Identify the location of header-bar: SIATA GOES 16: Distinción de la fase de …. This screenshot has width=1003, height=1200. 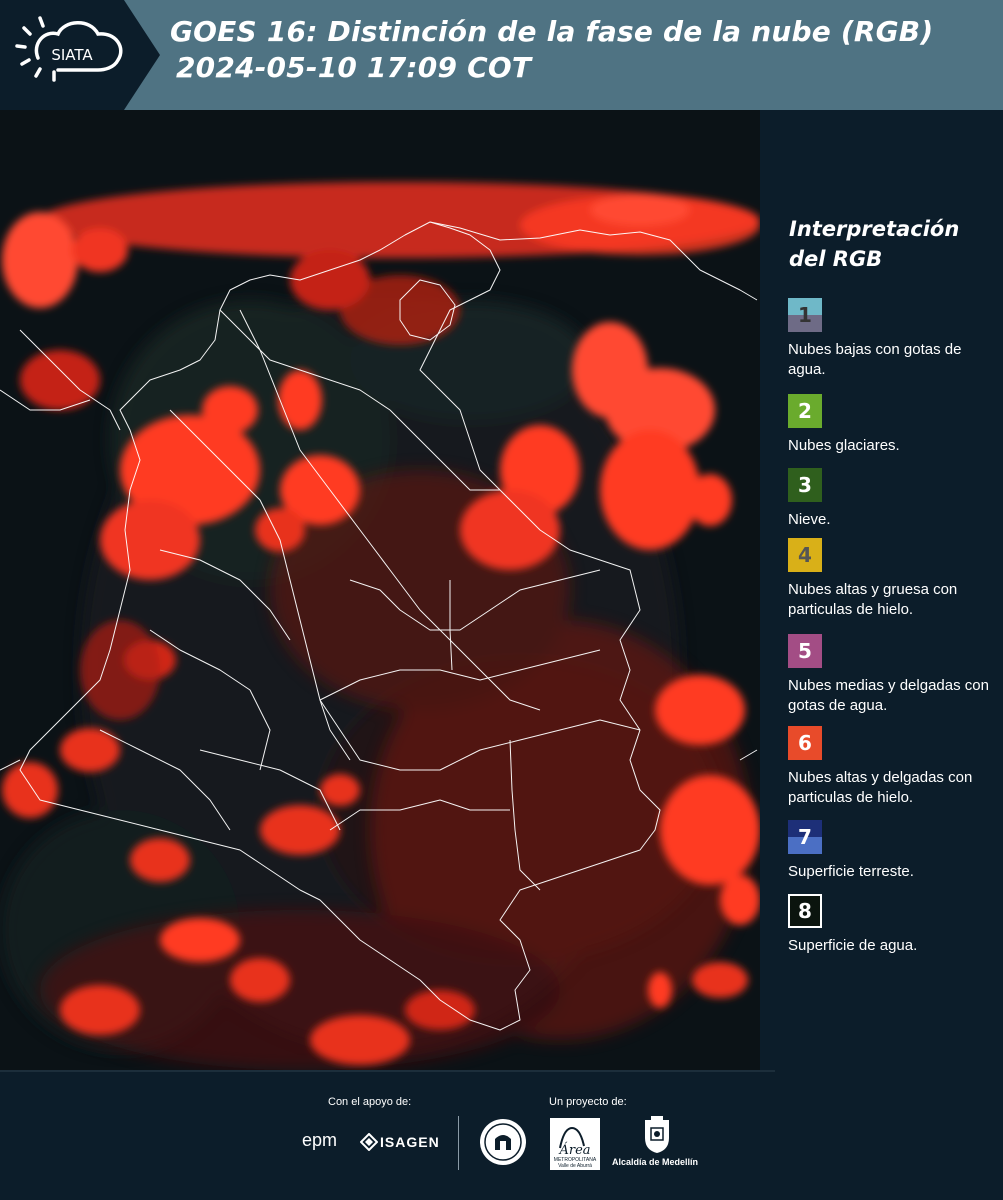
(501, 55).